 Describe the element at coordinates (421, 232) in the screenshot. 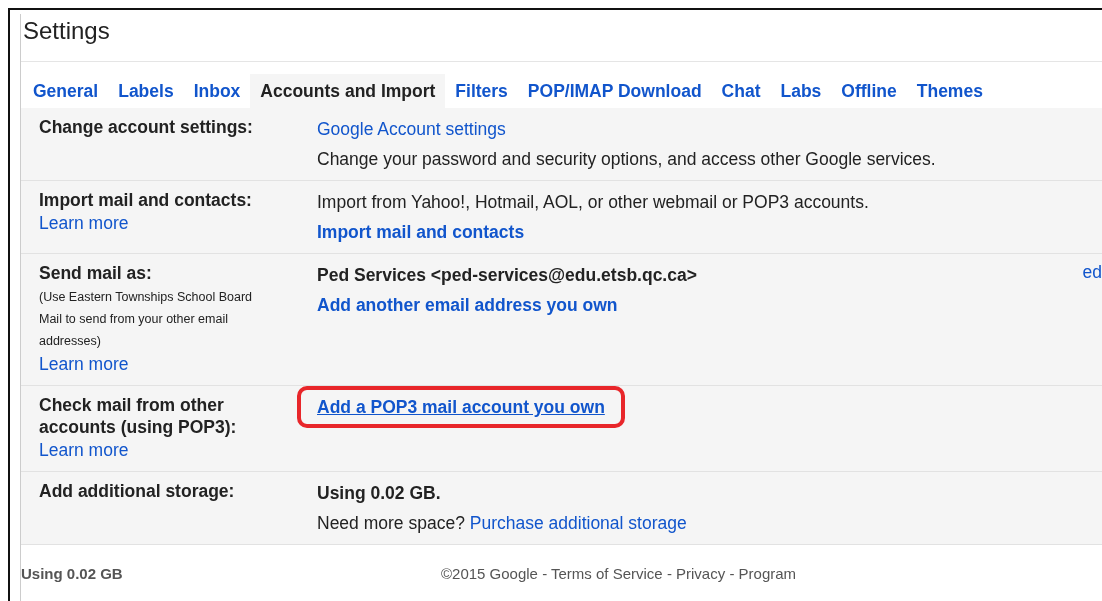

I see `settings-link: Import mail and contacts` at that location.